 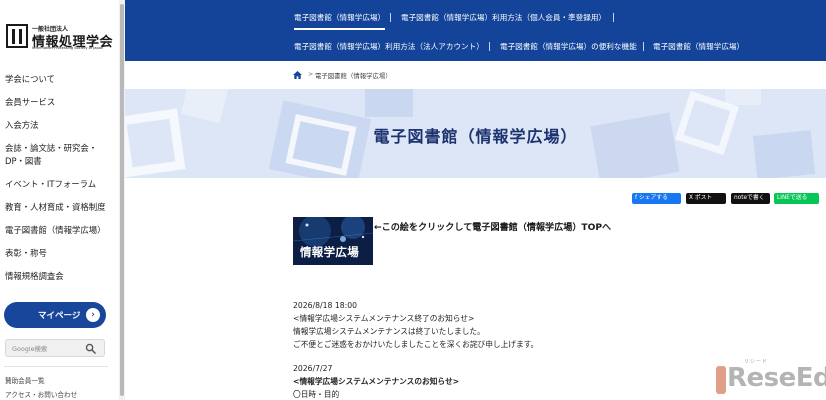 What do you see at coordinates (297, 75) in the screenshot?
I see `home-icon` at bounding box center [297, 75].